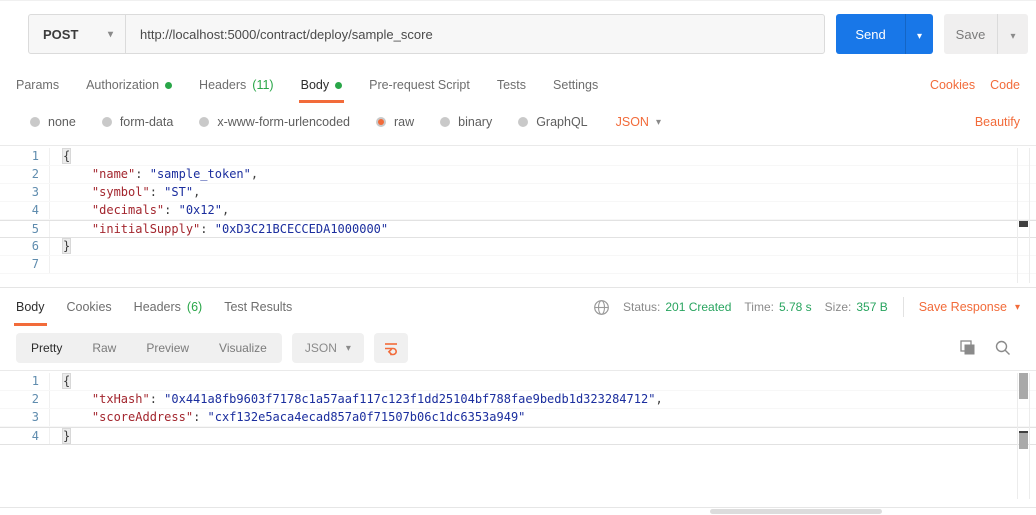 The image size is (1036, 515). I want to click on view-tab-raw: Raw, so click(104, 348).